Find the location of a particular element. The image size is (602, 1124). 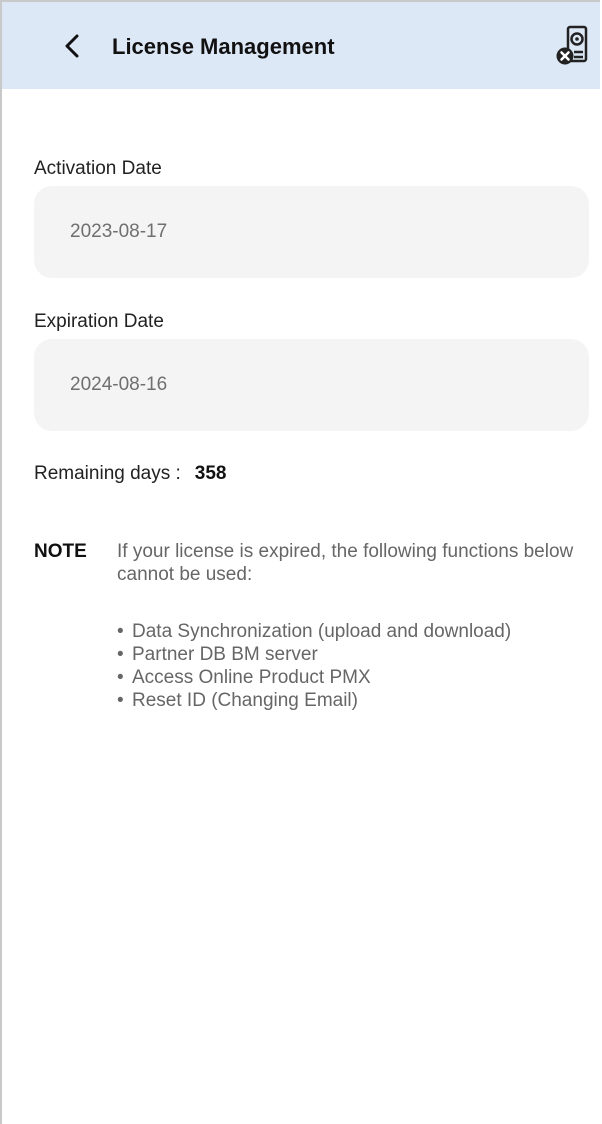

list-item-text: Reset ID (Changing Email) is located at coordinates (245, 700).